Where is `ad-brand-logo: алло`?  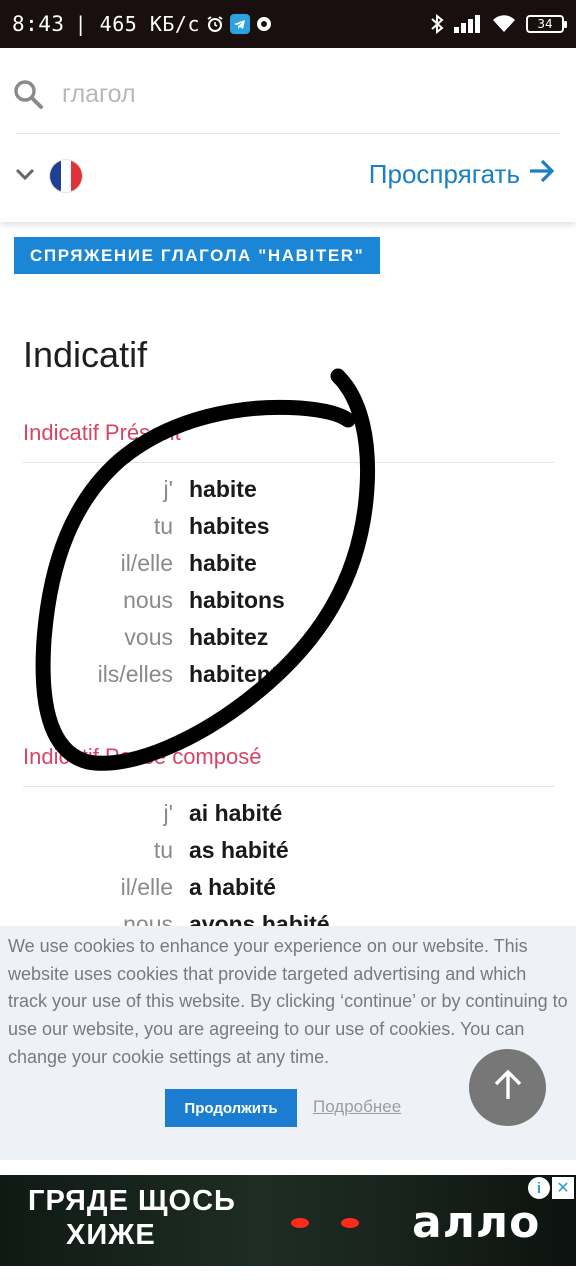
ad-brand-logo: алло is located at coordinates (476, 1222).